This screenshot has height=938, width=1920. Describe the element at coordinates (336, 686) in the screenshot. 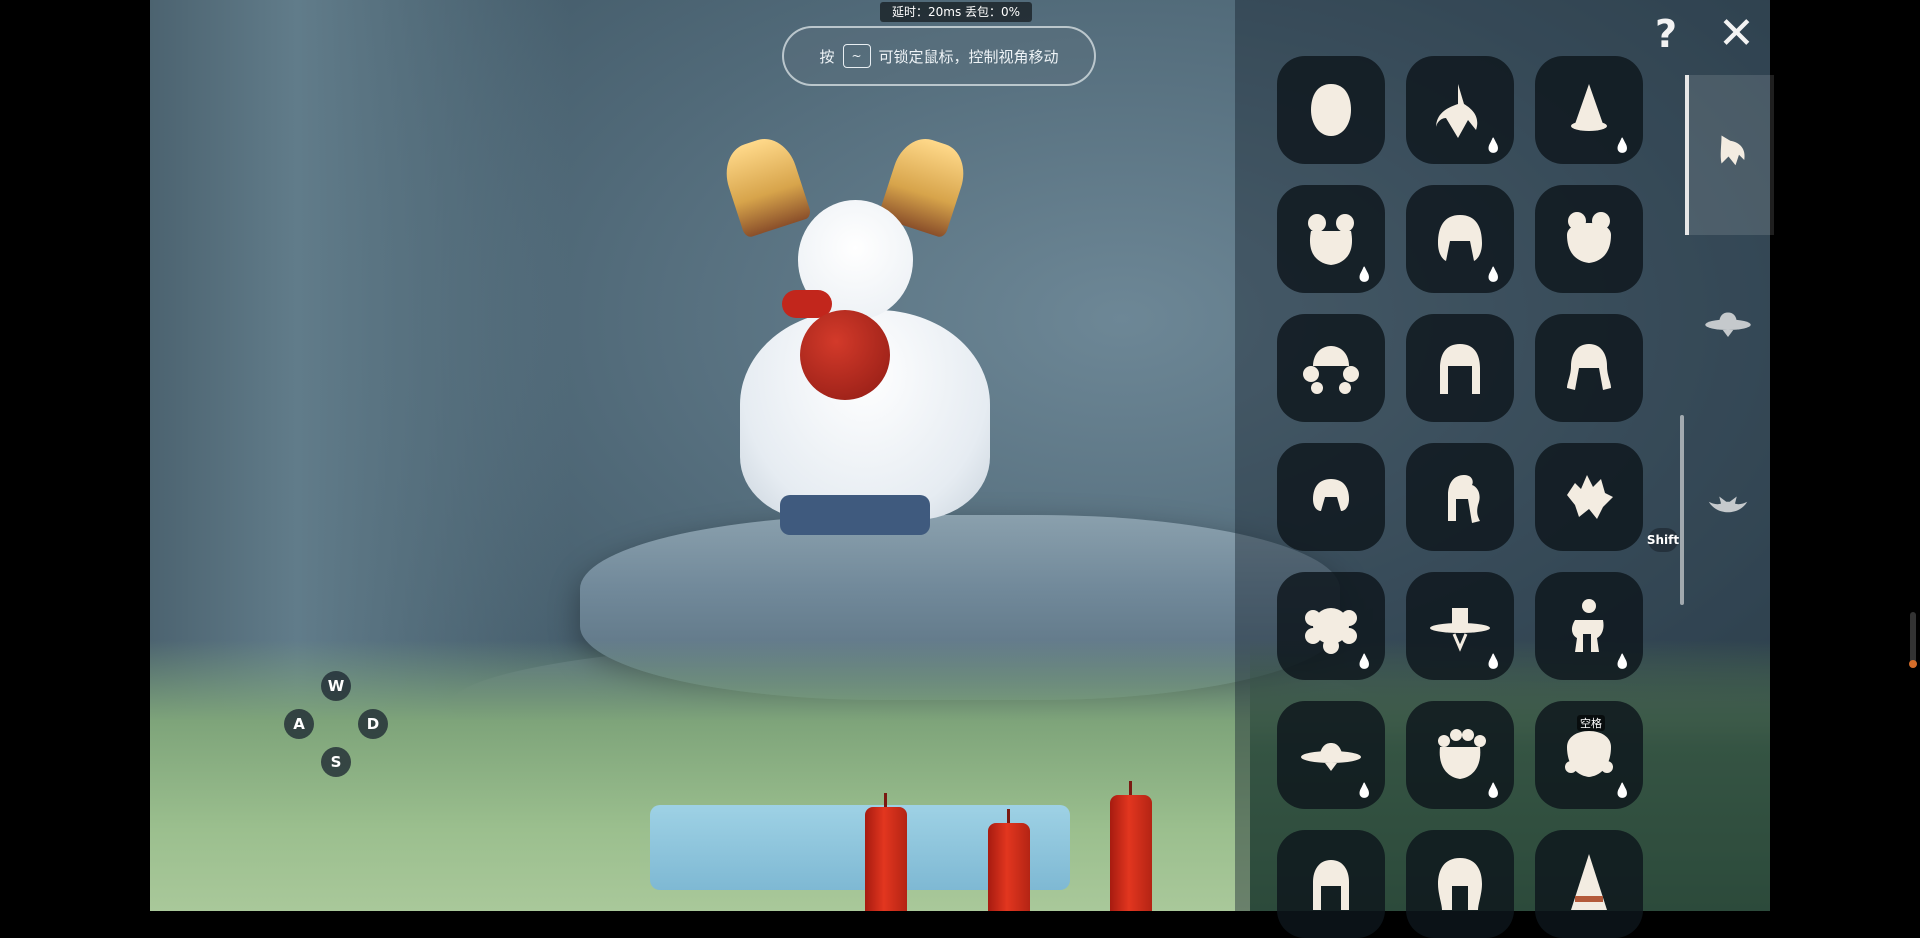

I see `move-key-w: W` at that location.